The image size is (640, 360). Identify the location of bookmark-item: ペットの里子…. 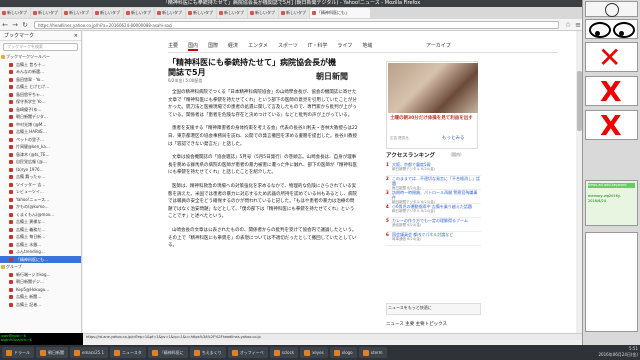
(40, 140).